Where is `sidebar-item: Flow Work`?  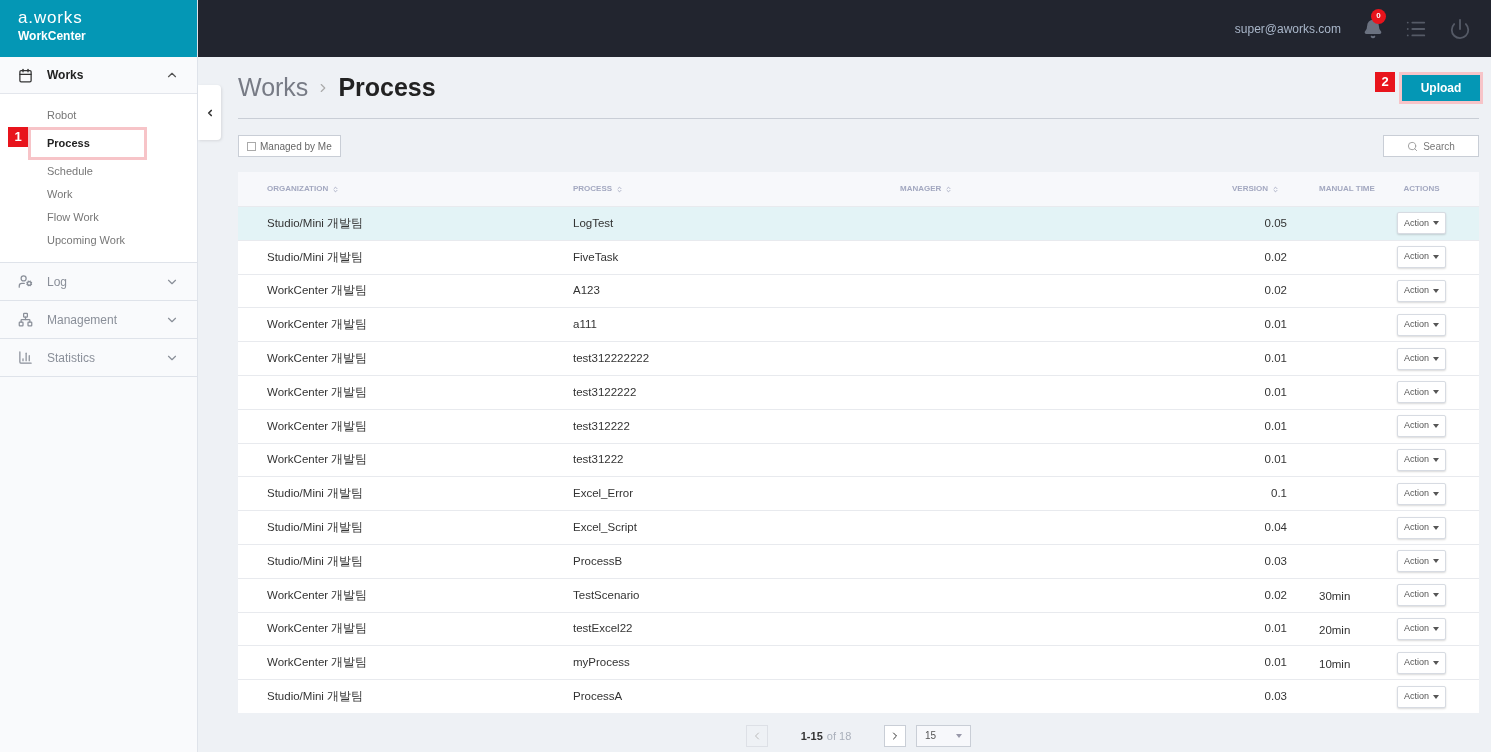 sidebar-item: Flow Work is located at coordinates (73, 217).